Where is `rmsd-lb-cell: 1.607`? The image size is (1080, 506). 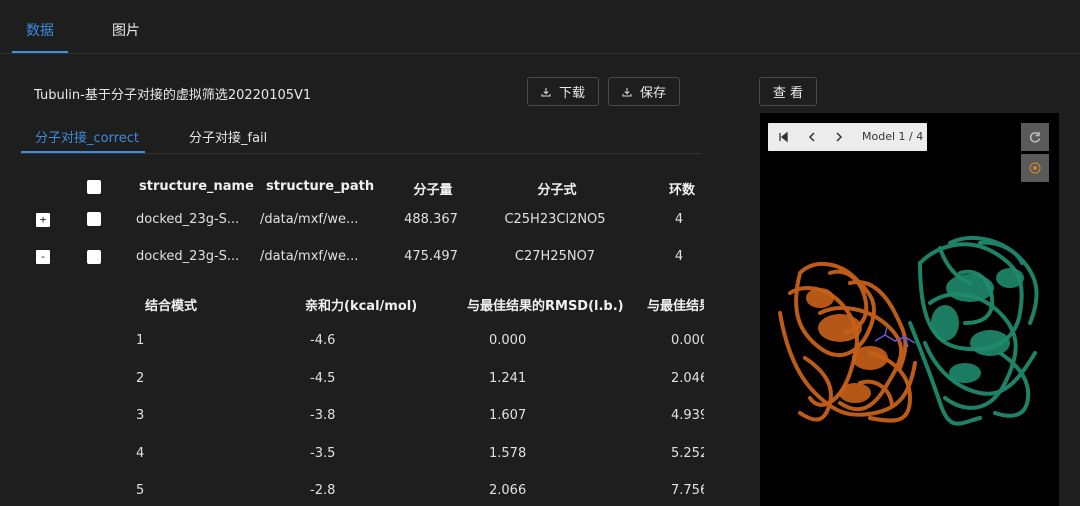 rmsd-lb-cell: 1.607 is located at coordinates (508, 415).